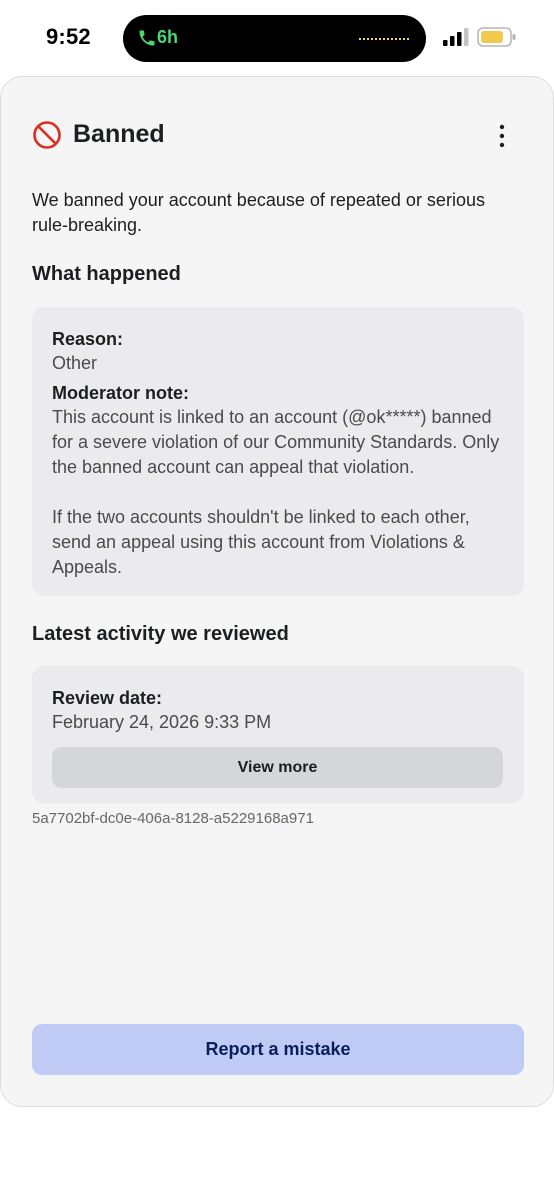 This screenshot has height=1200, width=554. What do you see at coordinates (384, 39) in the screenshot?
I see `audio-wave-icon` at bounding box center [384, 39].